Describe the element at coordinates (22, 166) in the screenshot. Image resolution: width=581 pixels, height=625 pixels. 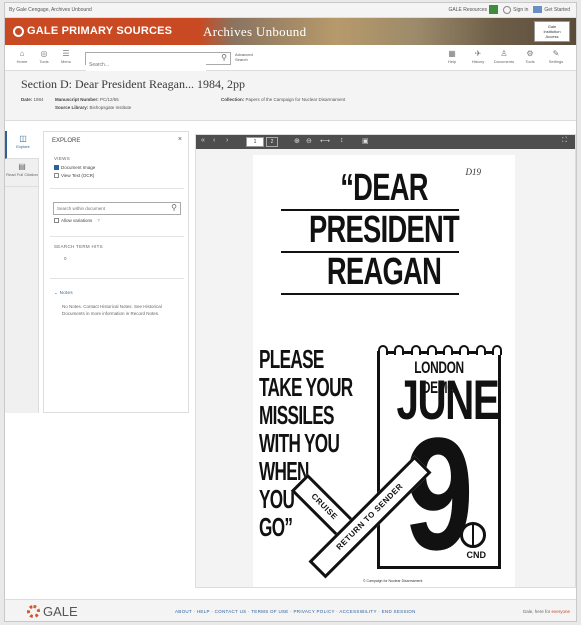
I see `fulltext-icon: ▤` at that location.